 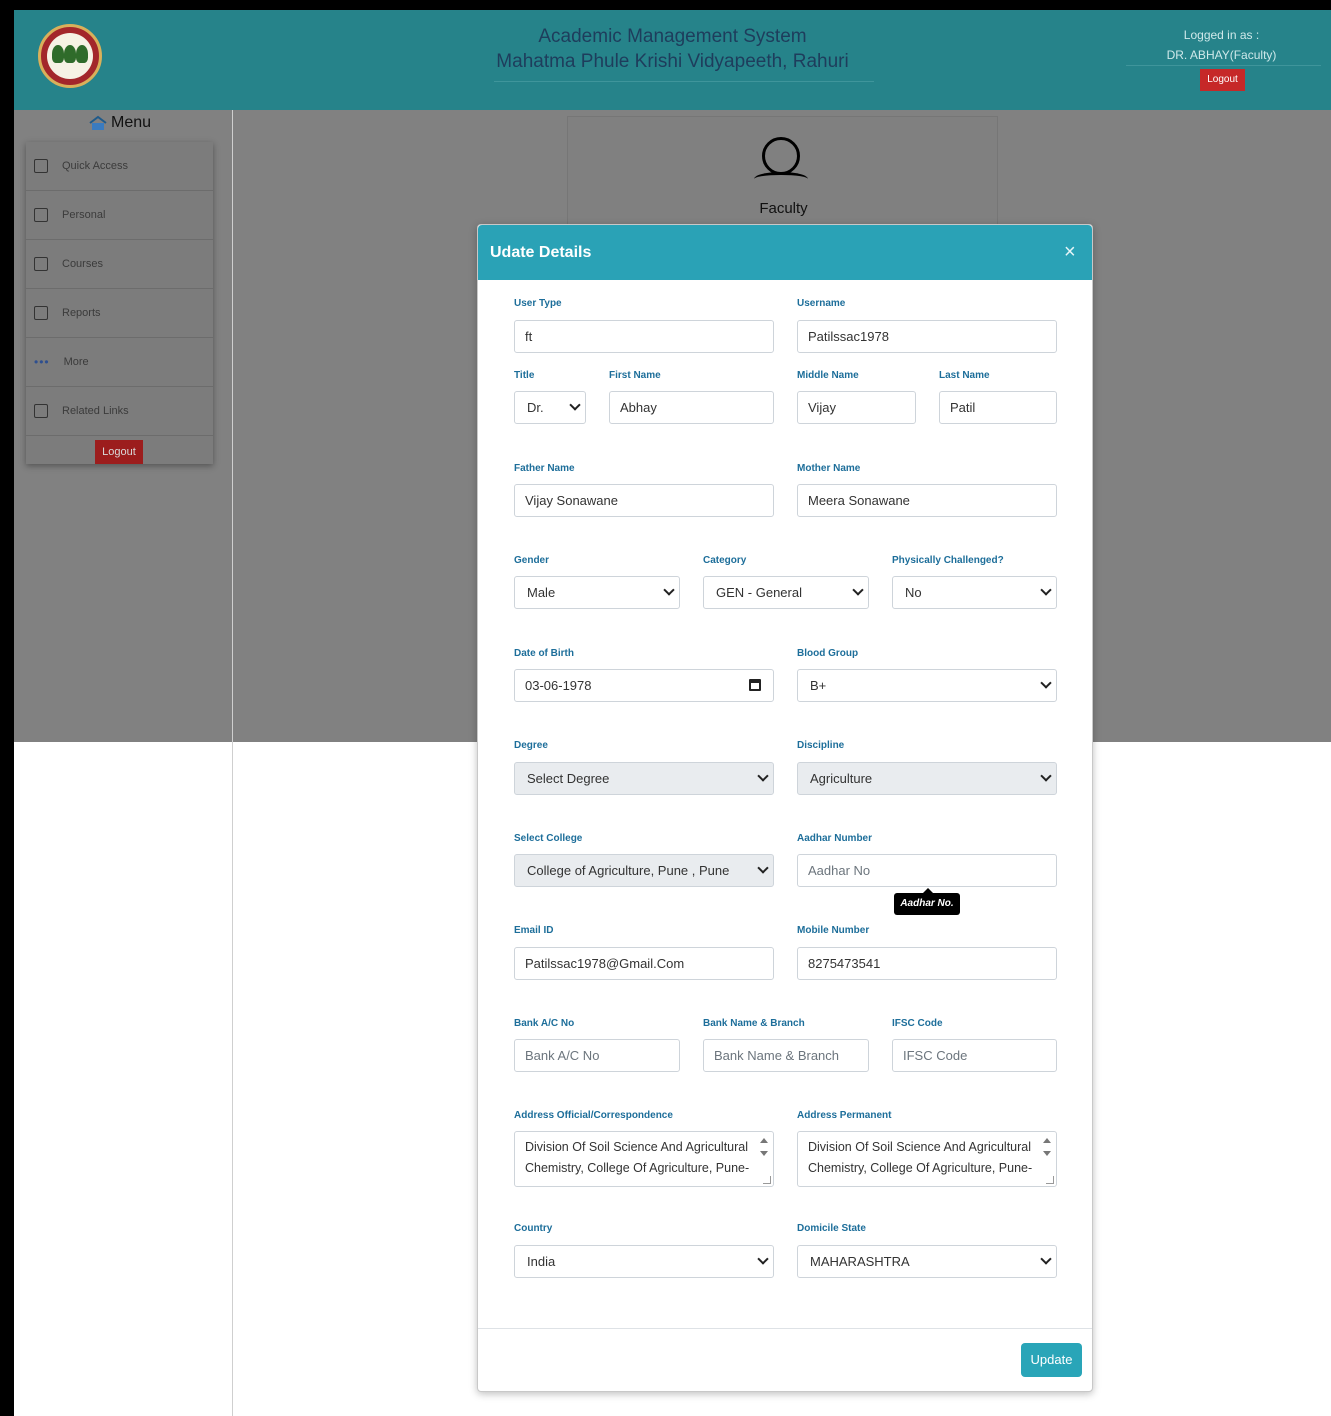 What do you see at coordinates (644, 685) in the screenshot?
I see `dob-input: 03-06-1978` at bounding box center [644, 685].